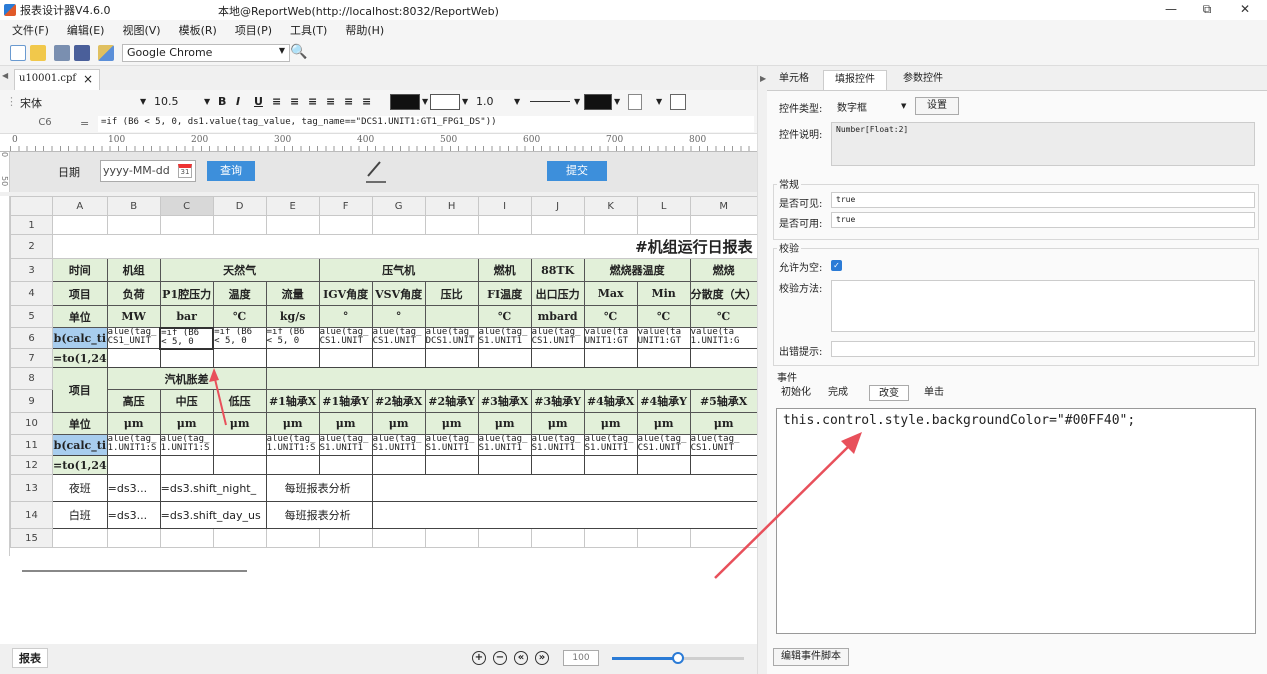 This screenshot has height=674, width=1267. What do you see at coordinates (294, 101) in the screenshot?
I see `align-center-icon: ≡` at bounding box center [294, 101].